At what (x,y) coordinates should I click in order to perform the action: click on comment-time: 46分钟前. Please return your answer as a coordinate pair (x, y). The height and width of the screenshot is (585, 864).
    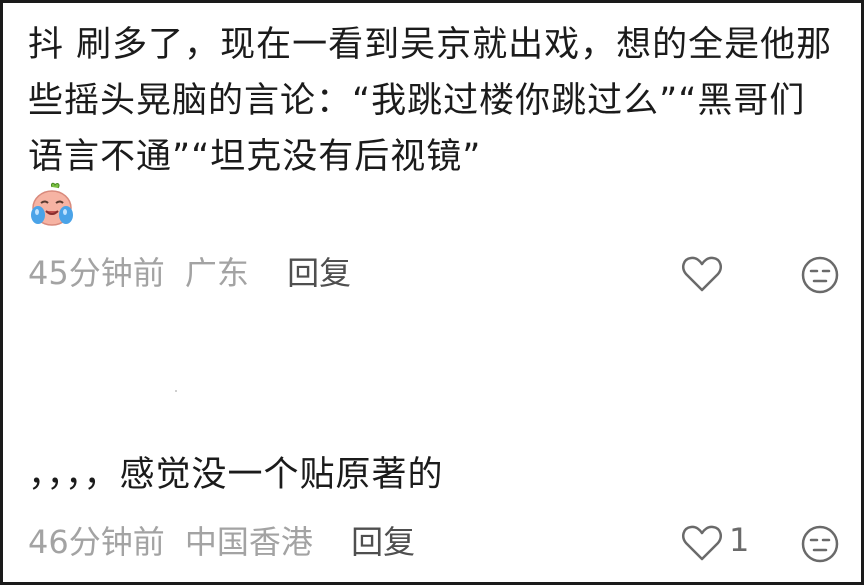
    Looking at the image, I should click on (96, 542).